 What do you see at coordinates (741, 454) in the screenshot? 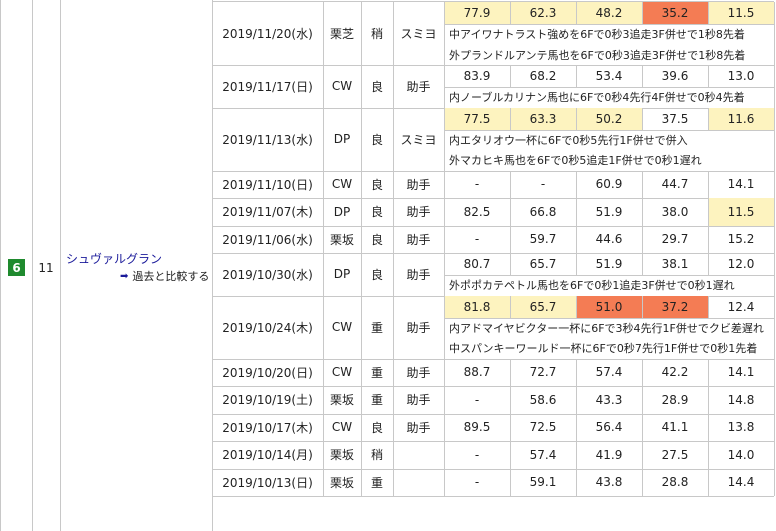
I see `workout-time: 14.0` at bounding box center [741, 454].